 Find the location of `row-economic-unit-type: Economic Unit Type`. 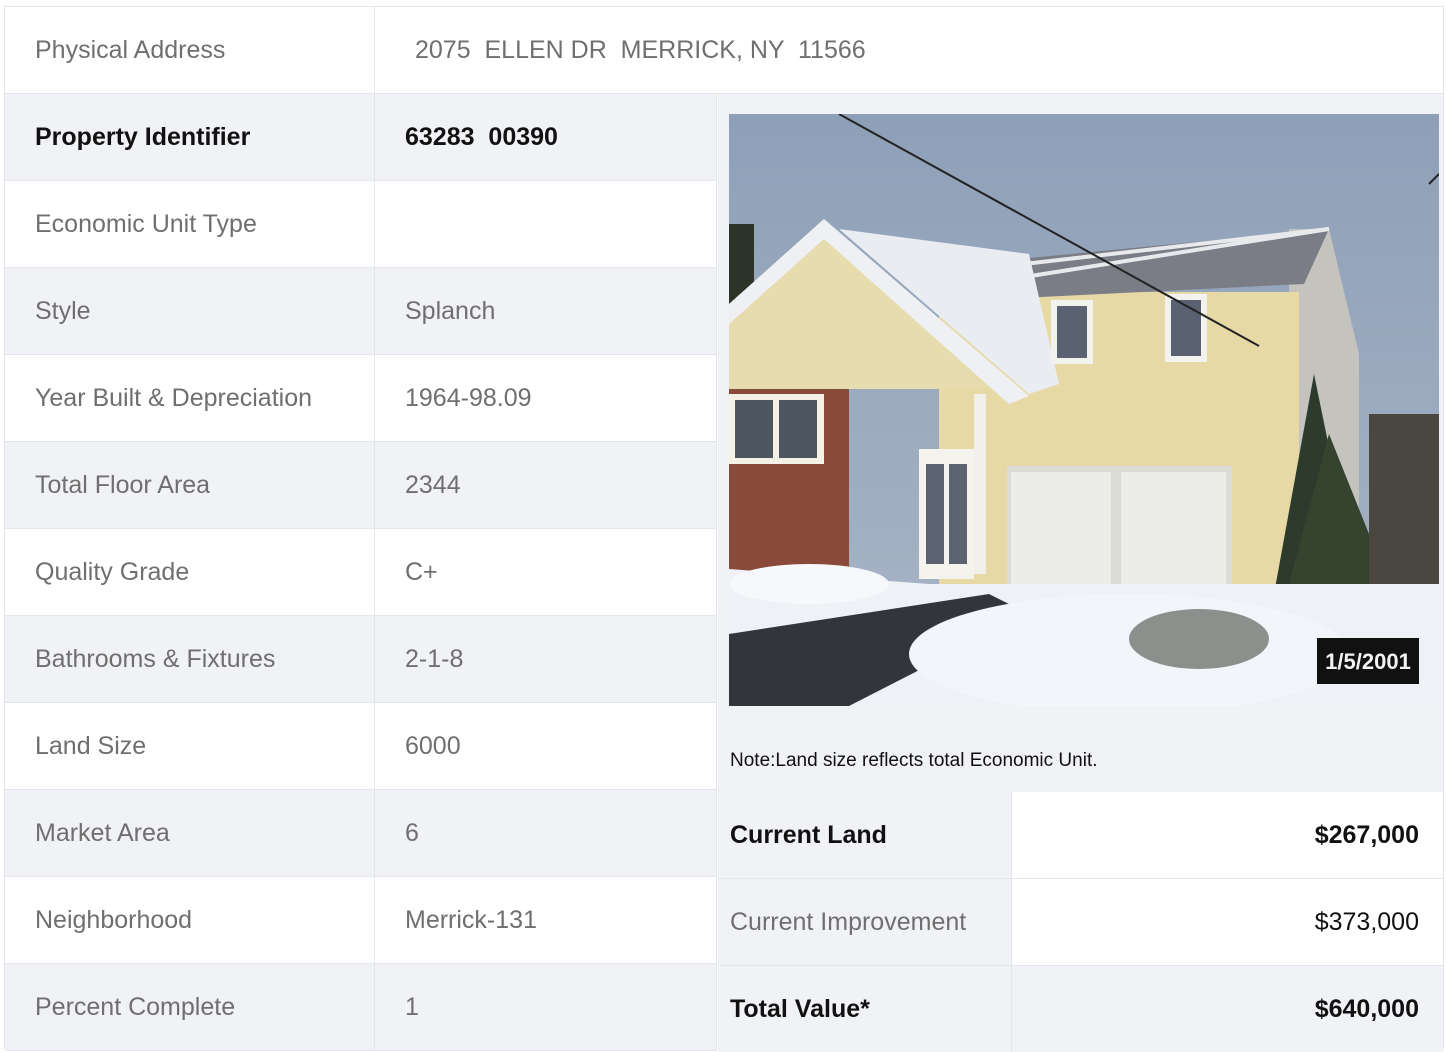

row-economic-unit-type: Economic Unit Type is located at coordinates (361, 224).